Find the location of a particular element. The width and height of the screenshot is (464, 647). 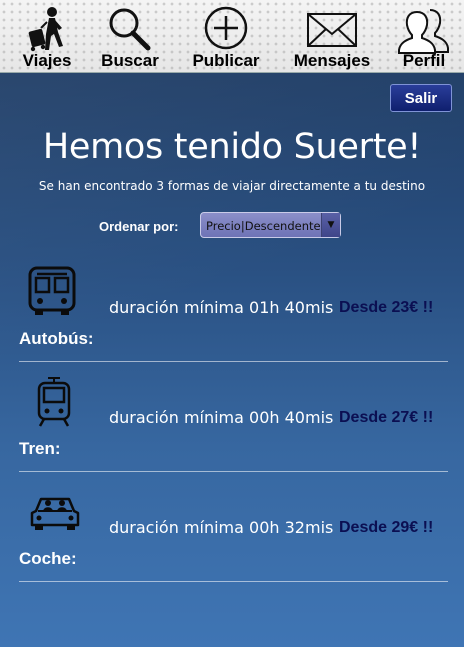

nav-perfil: Perfil is located at coordinates (424, 36).